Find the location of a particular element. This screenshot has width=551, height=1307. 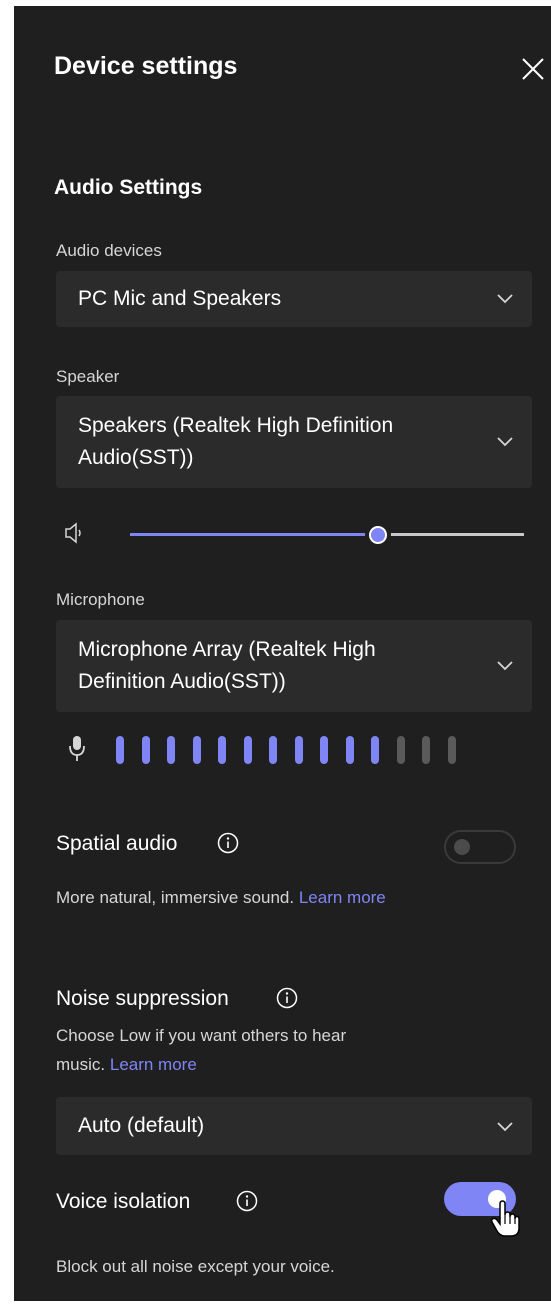

noise-suppression-value: Auto (default) is located at coordinates (141, 1125).